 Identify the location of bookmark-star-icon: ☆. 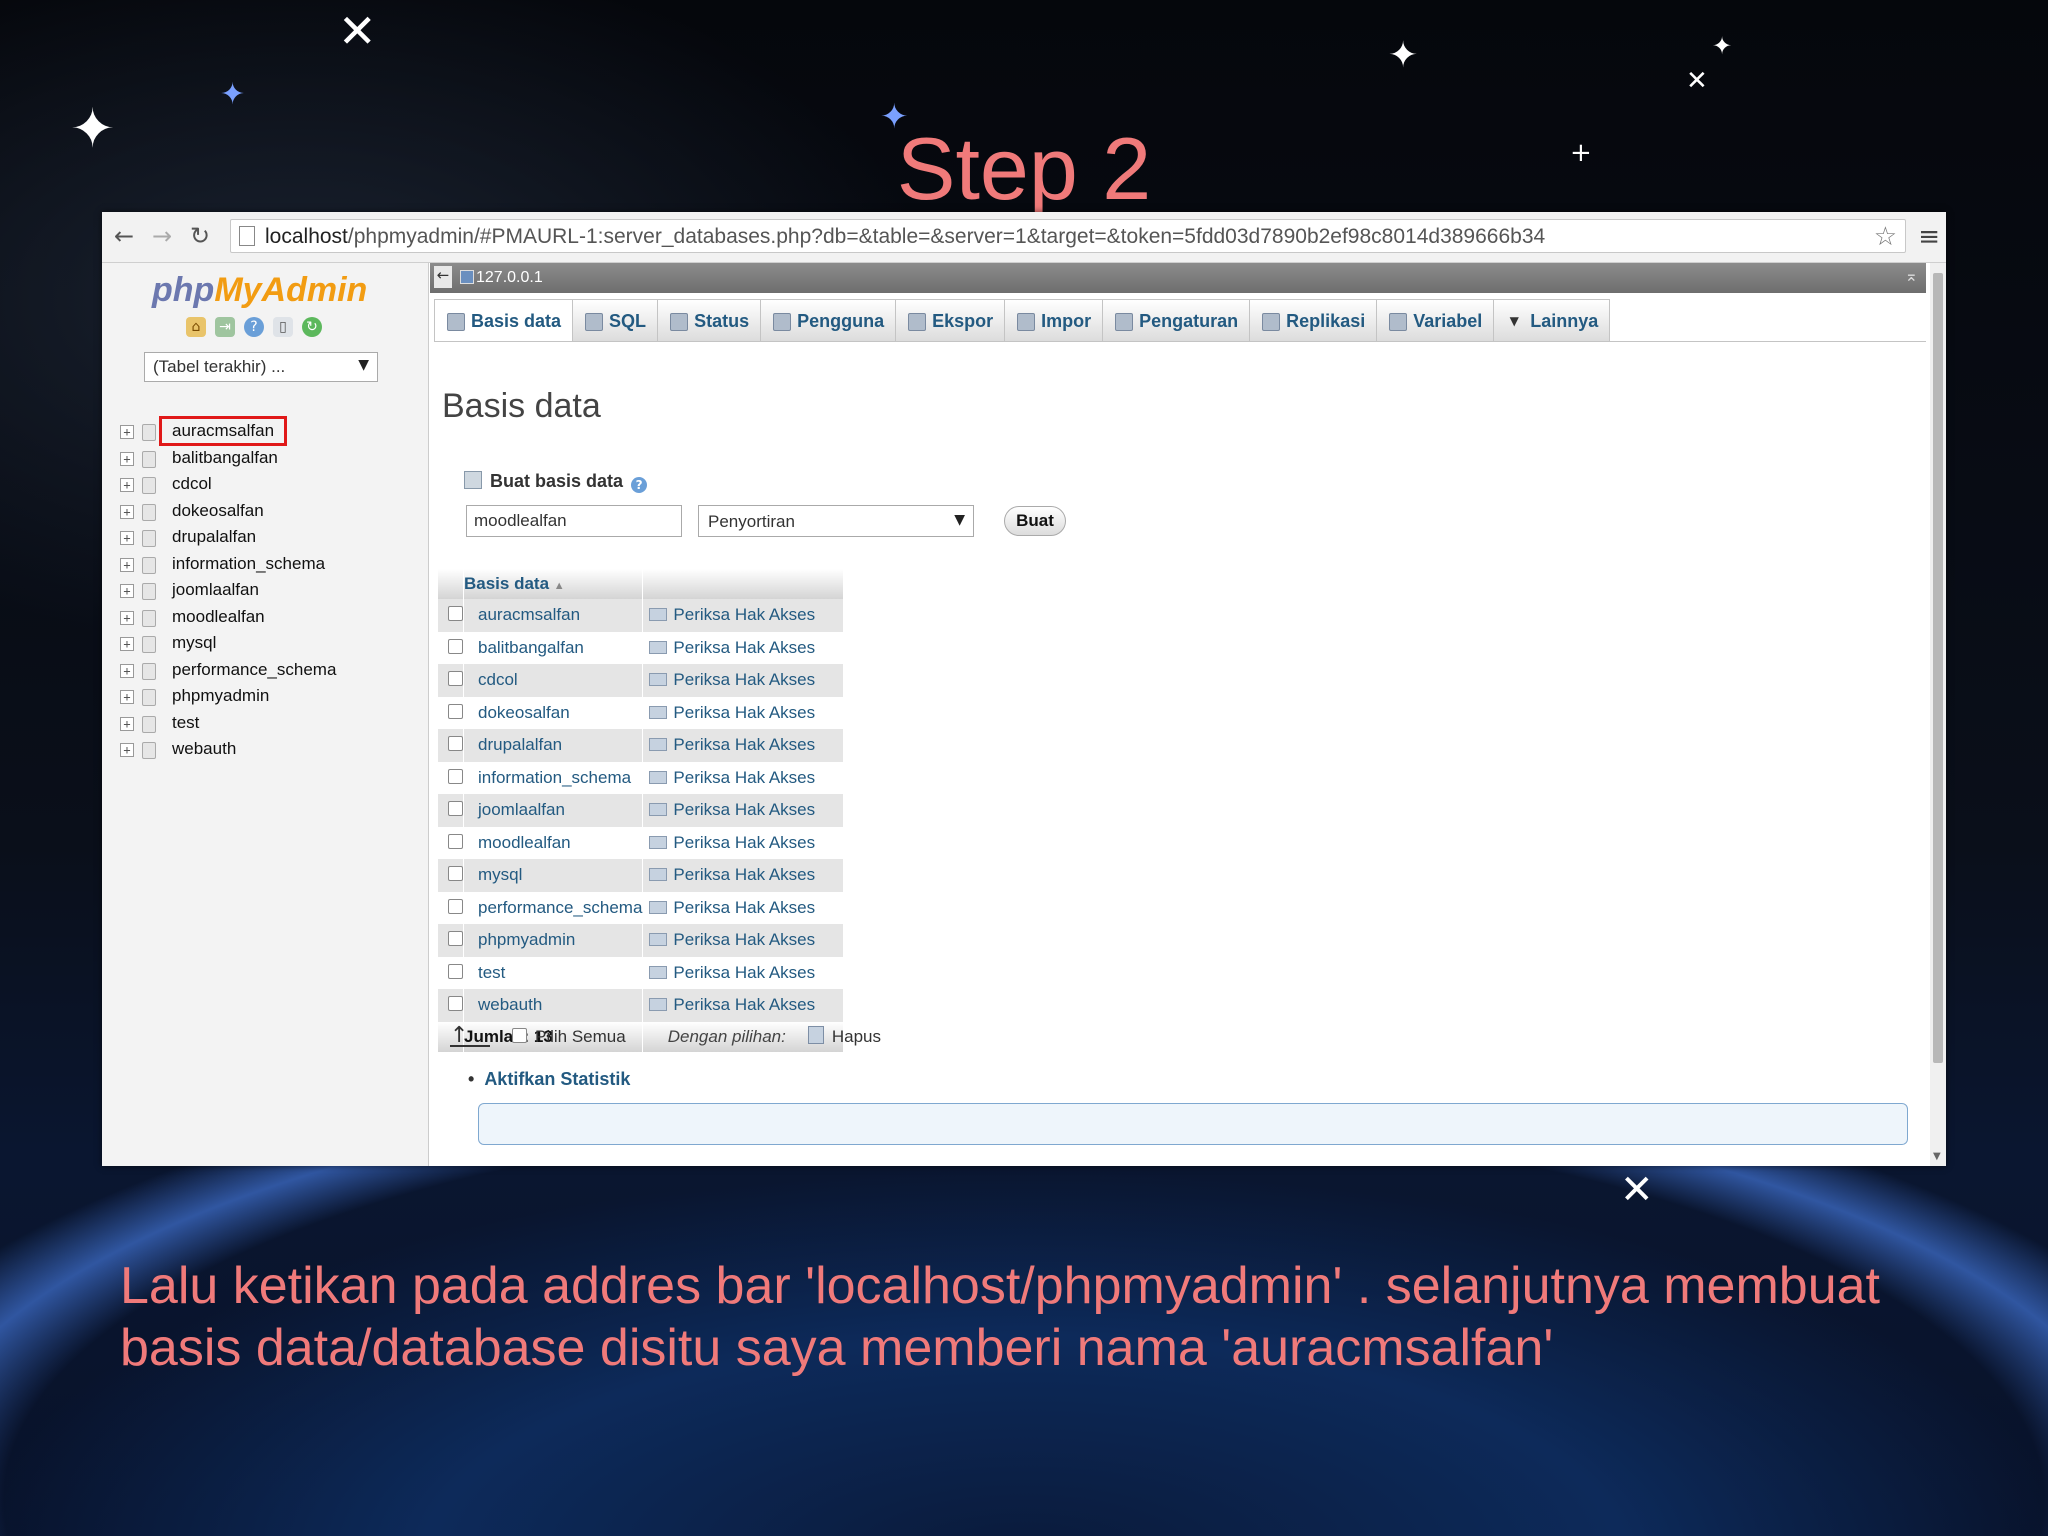
(1885, 237).